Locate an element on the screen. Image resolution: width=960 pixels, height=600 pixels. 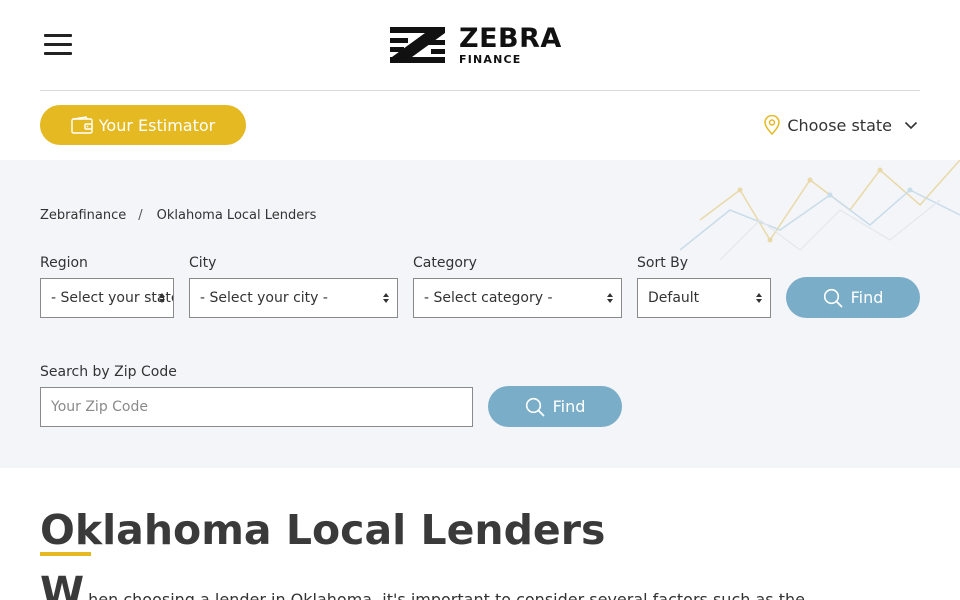
state-label: Choose state is located at coordinates (839, 125).